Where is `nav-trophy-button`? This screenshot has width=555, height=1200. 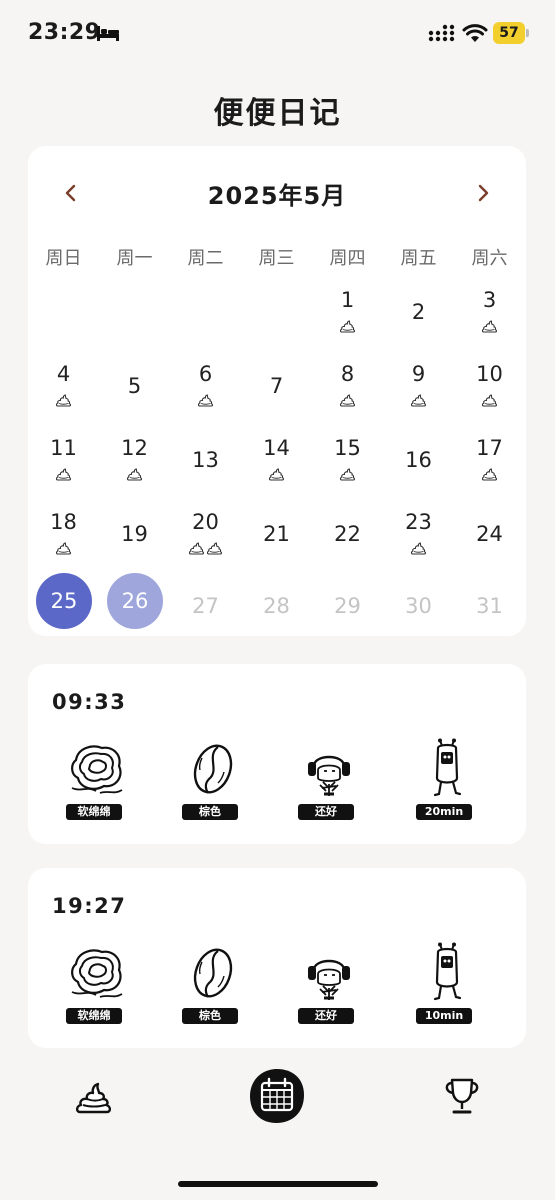
nav-trophy-button is located at coordinates (462, 1096).